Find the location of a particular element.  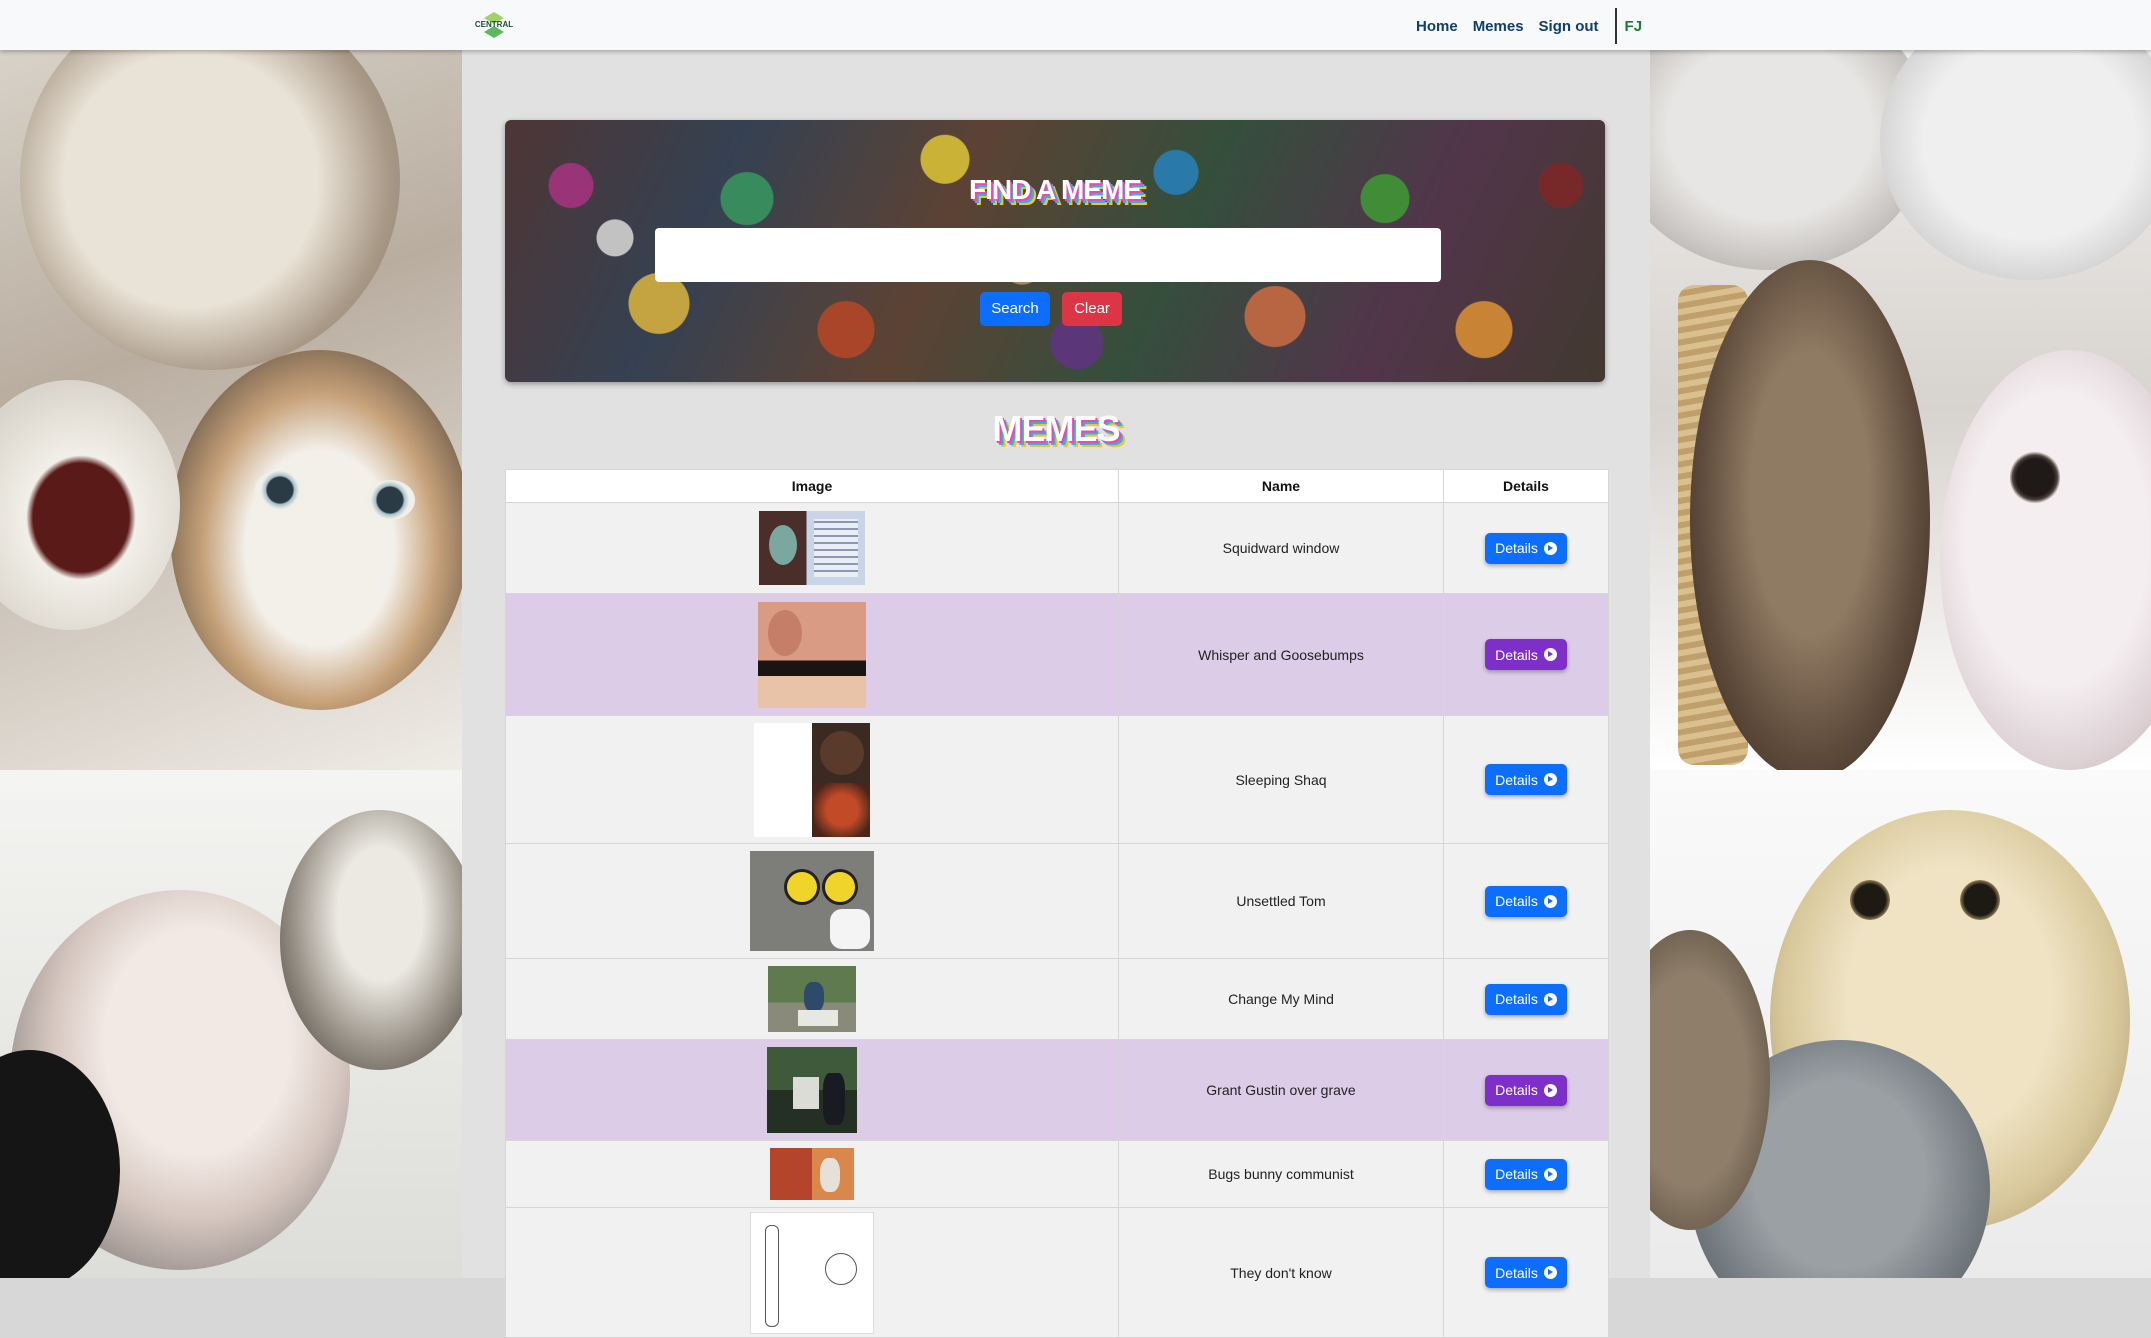

top-navbar: CENTRAL Home Memes Sign out FJ is located at coordinates (1075, 25).